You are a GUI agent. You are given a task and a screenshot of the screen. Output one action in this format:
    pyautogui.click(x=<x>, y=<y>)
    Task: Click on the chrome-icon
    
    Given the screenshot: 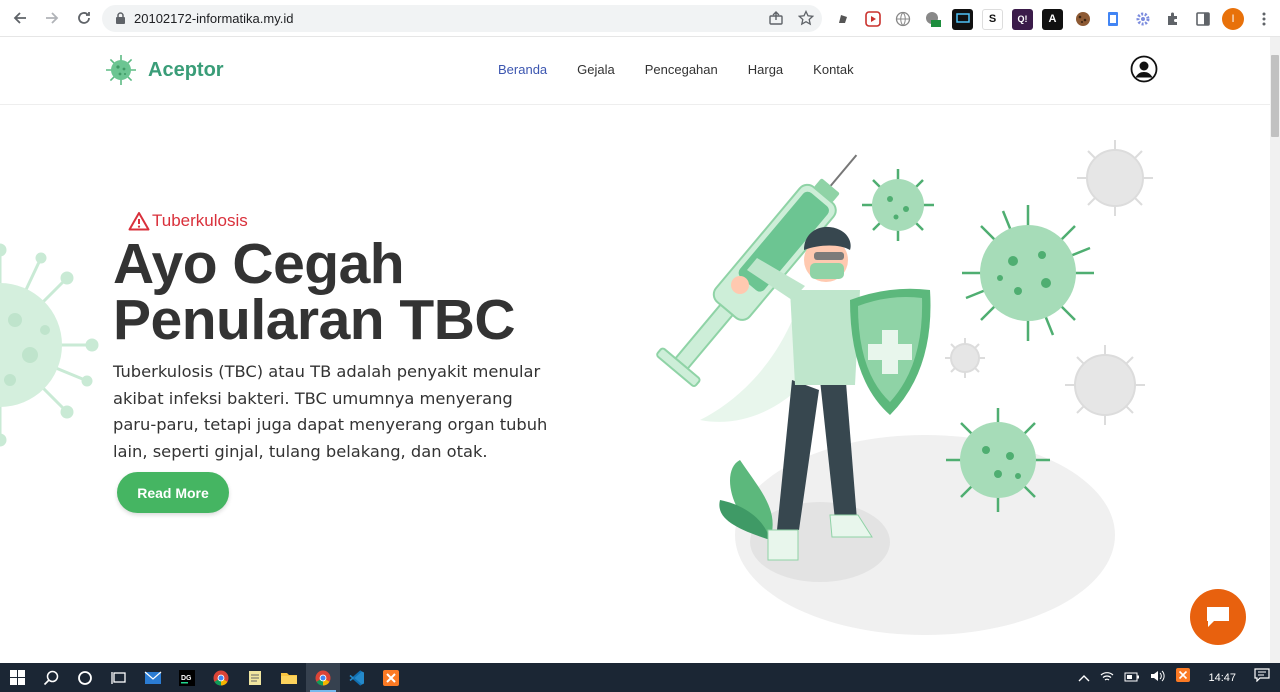 What is the action you would take?
    pyautogui.click(x=221, y=677)
    